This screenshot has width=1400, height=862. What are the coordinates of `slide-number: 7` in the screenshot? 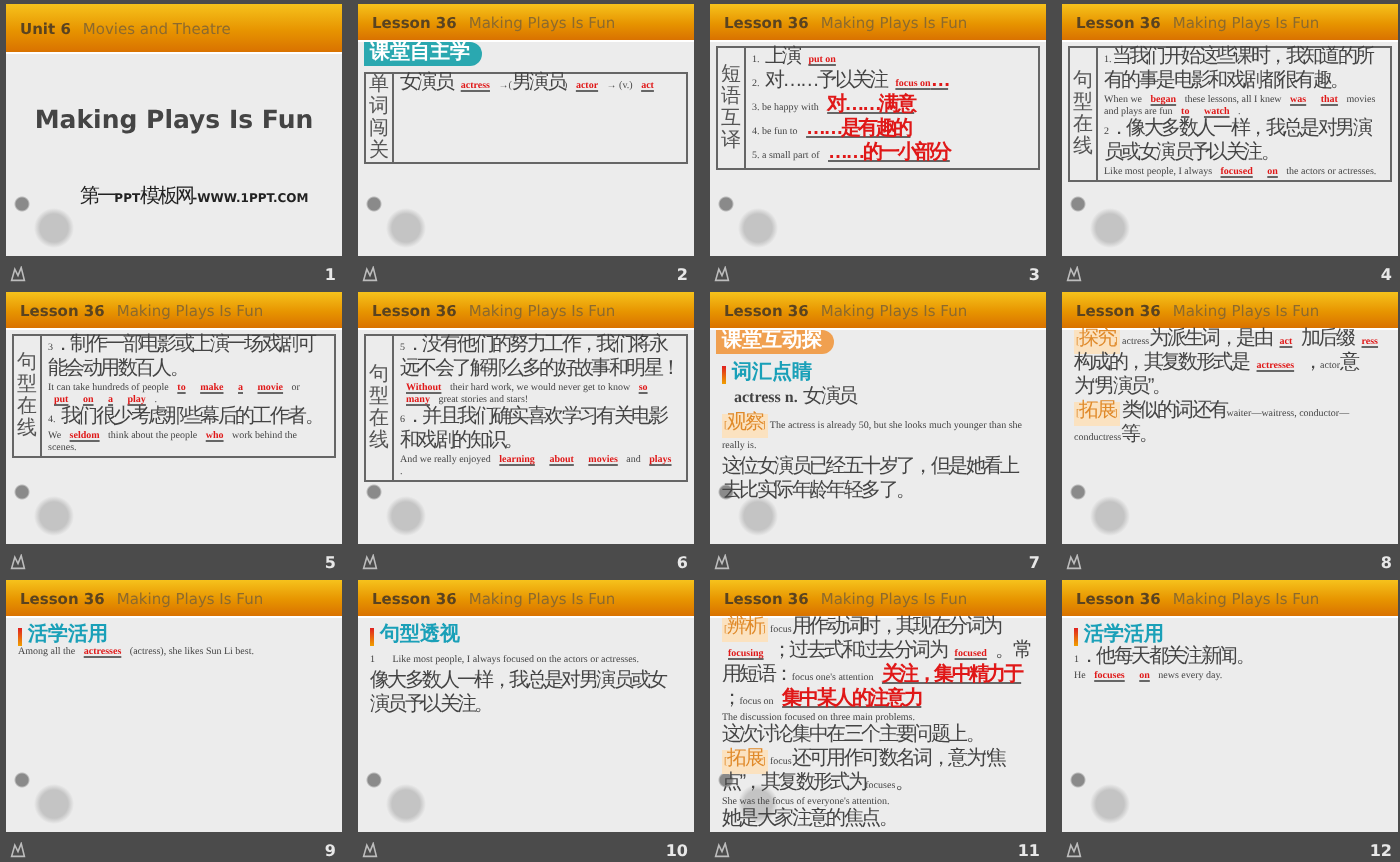 It's located at (1034, 562).